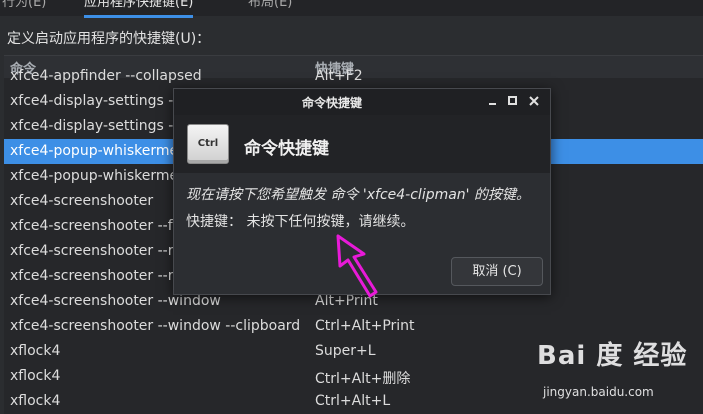 This screenshot has width=703, height=414. I want to click on shortcut-cell: Super+L, so click(345, 351).